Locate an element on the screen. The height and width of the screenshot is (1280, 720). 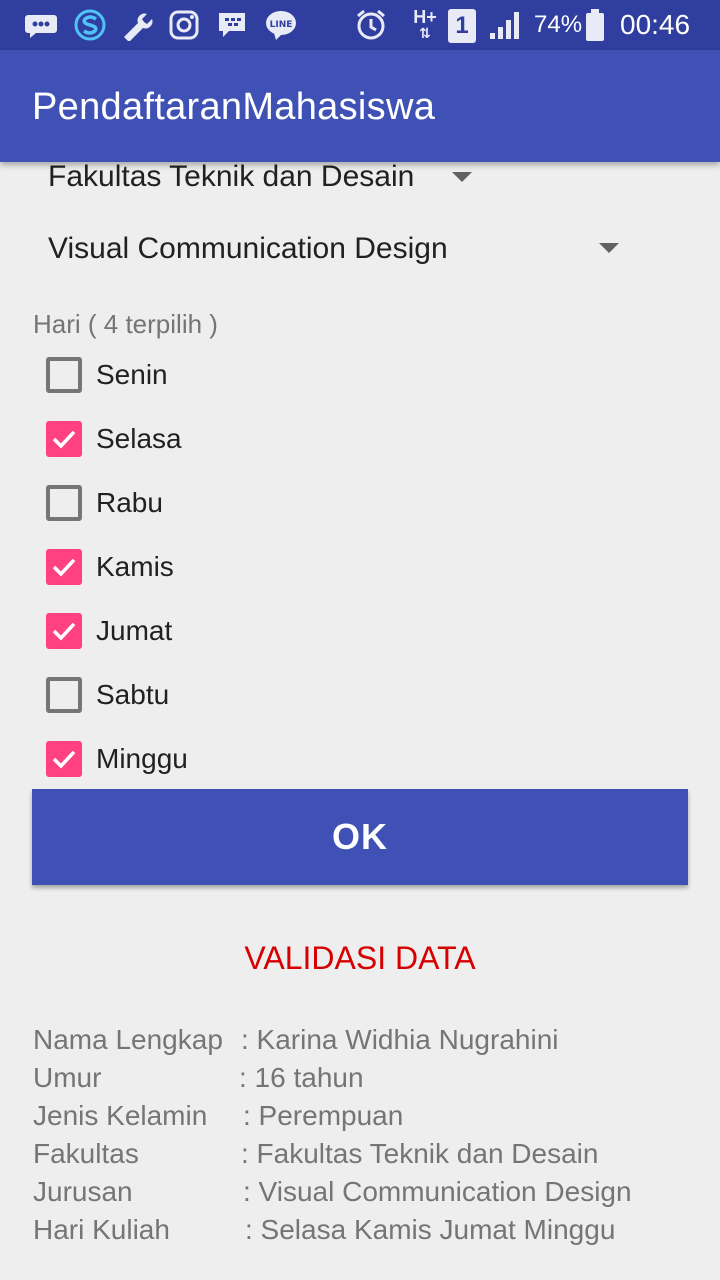
jurusan-spinner-value: Visual Communication Design is located at coordinates (248, 248).